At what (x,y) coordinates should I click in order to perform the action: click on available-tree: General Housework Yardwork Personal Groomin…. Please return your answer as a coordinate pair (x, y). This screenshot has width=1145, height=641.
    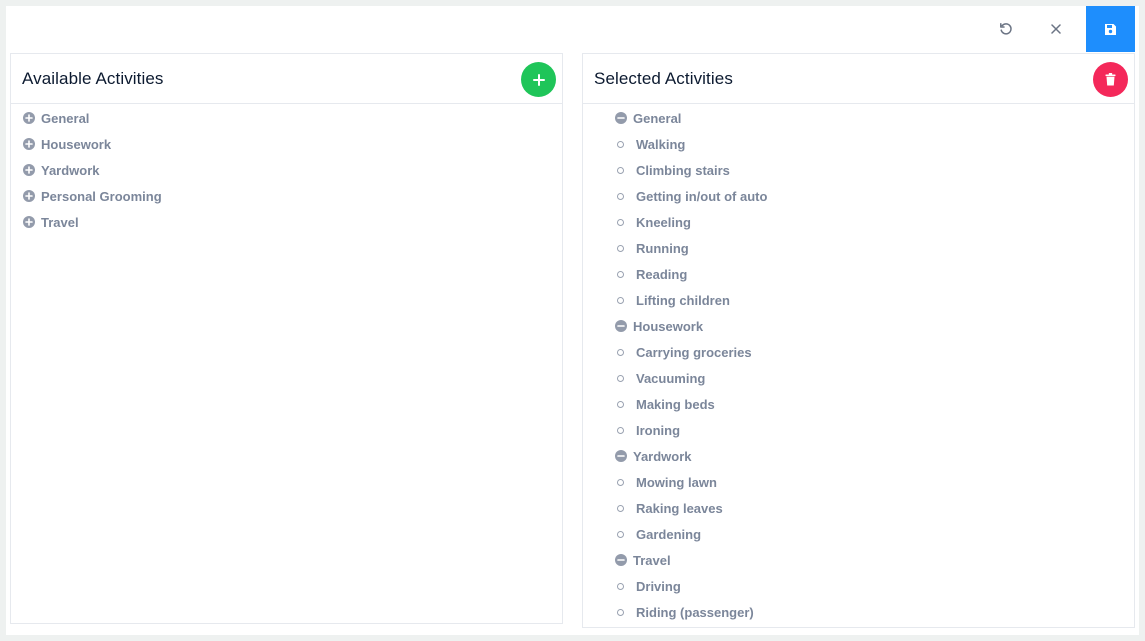
    Looking at the image, I should click on (286, 169).